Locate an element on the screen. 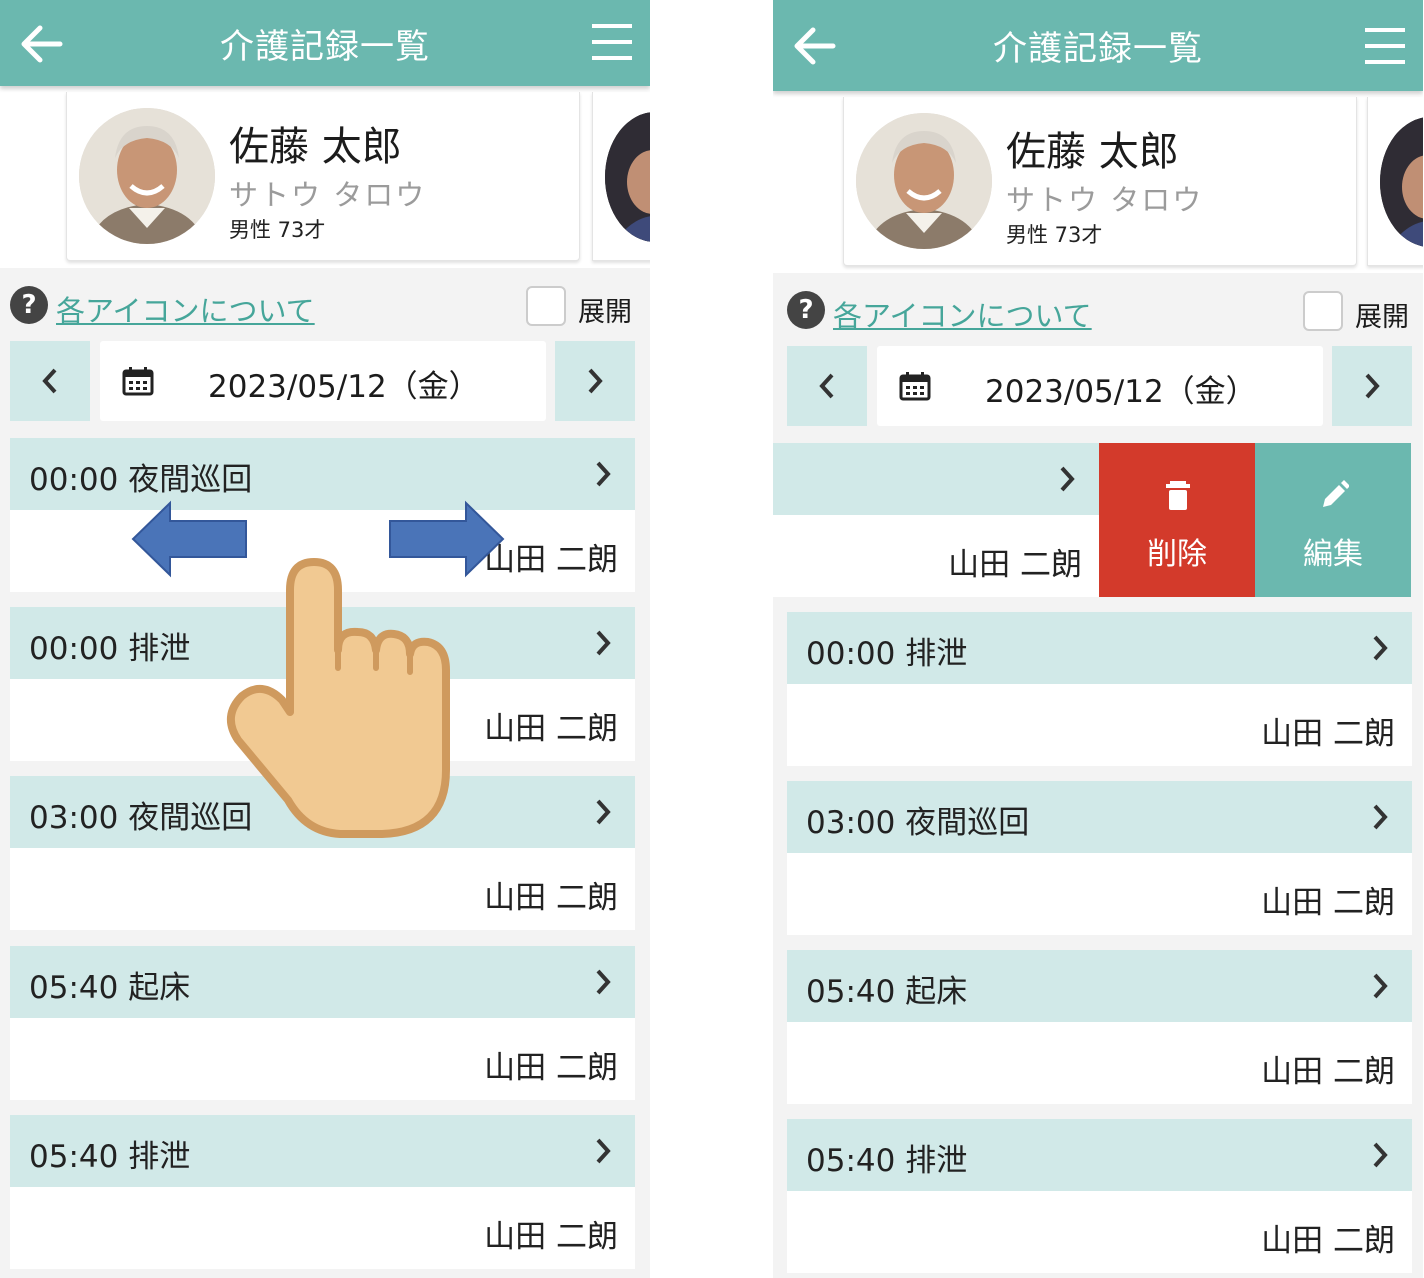 The width and height of the screenshot is (1424, 1278). page-title: 介護記録一覧 is located at coordinates (325, 46).